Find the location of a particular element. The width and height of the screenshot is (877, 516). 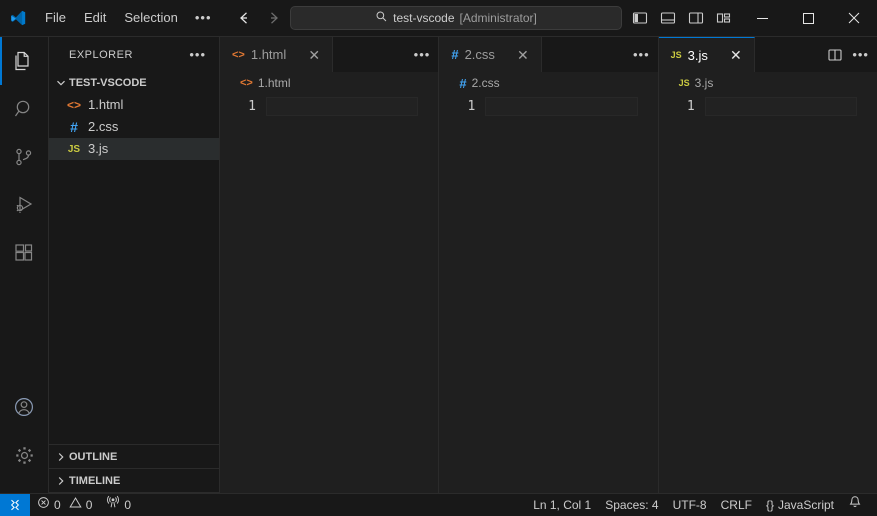

warning-icon is located at coordinates (75, 505).